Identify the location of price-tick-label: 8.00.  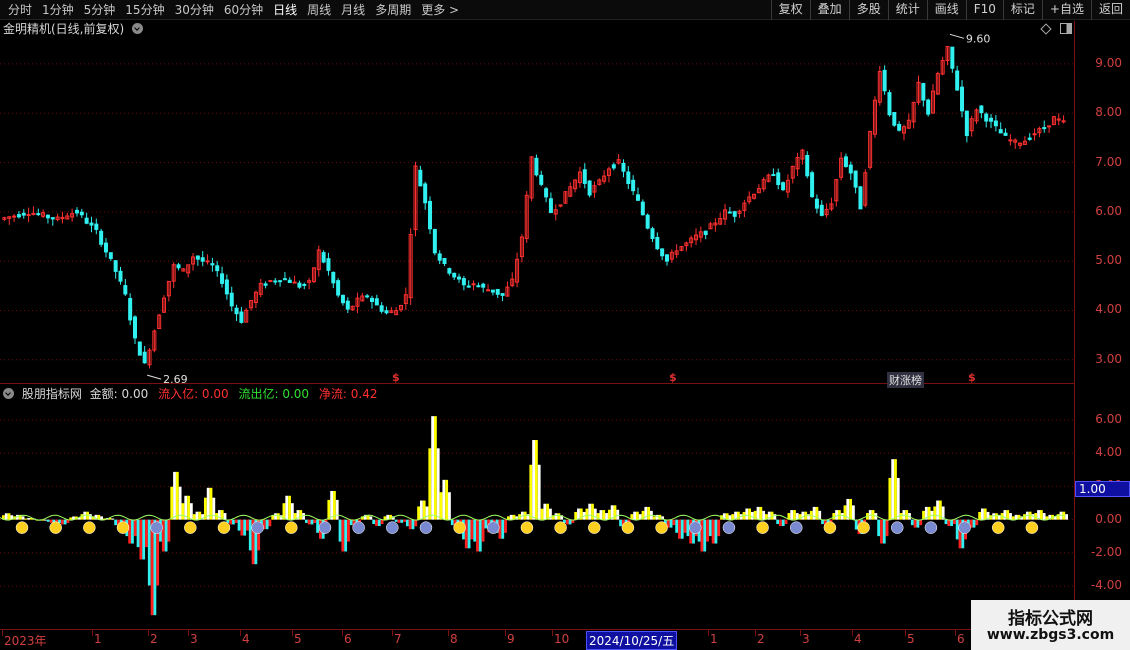
(1108, 112).